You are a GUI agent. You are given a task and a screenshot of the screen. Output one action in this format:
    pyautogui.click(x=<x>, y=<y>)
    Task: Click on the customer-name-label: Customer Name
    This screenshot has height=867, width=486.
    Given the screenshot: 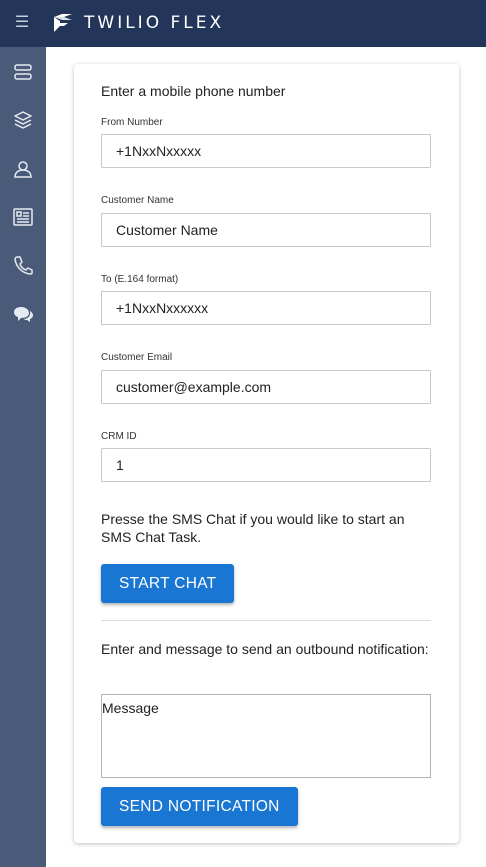 What is the action you would take?
    pyautogui.click(x=137, y=200)
    